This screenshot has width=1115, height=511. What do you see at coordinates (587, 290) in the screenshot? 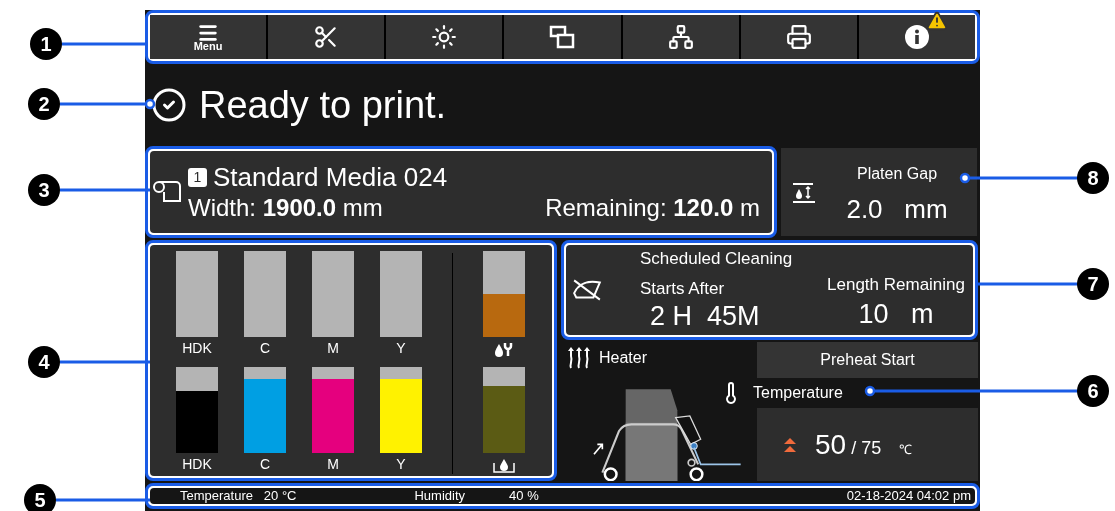
I see `cleaning-icon` at bounding box center [587, 290].